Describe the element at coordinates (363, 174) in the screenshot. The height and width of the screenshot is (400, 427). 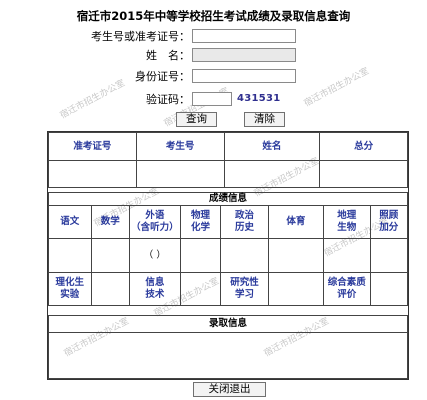
I see `value-total` at that location.